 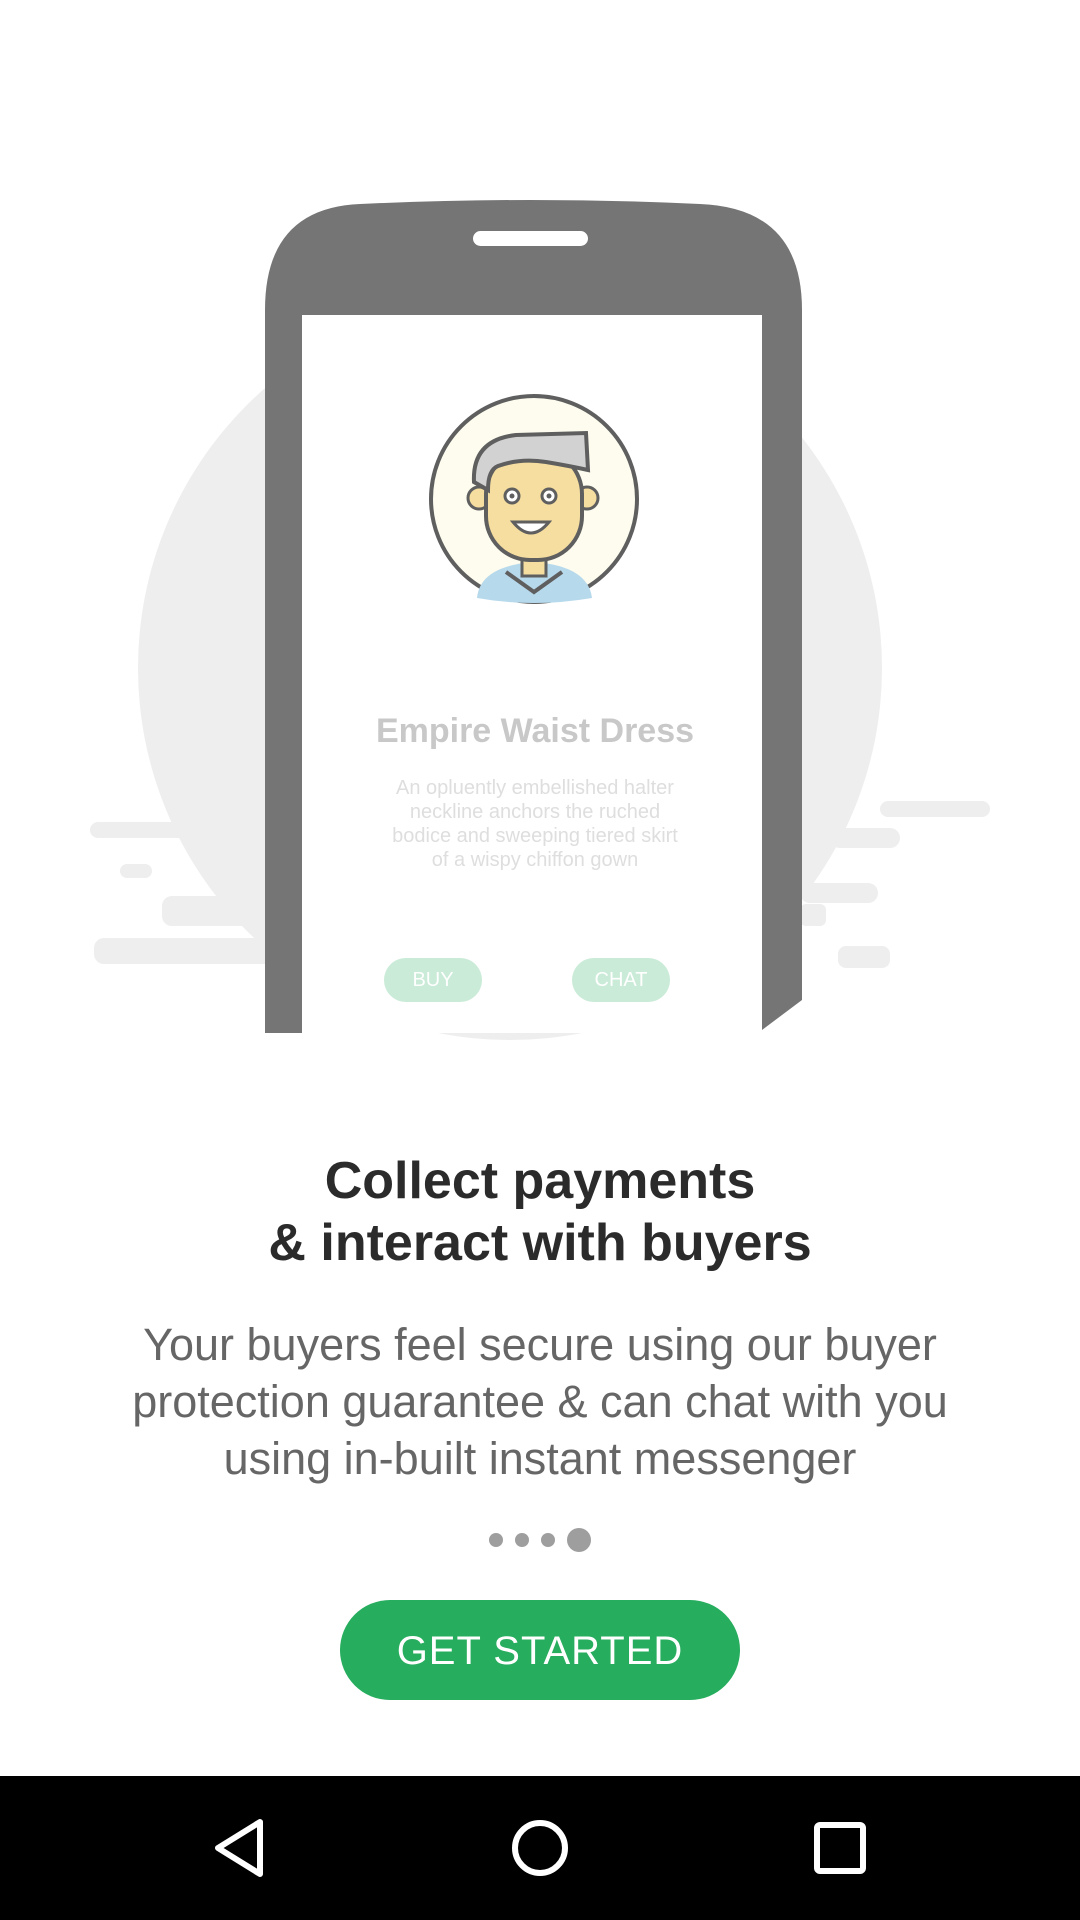 What do you see at coordinates (535, 731) in the screenshot?
I see `product-title: Empire Waist Dress` at bounding box center [535, 731].